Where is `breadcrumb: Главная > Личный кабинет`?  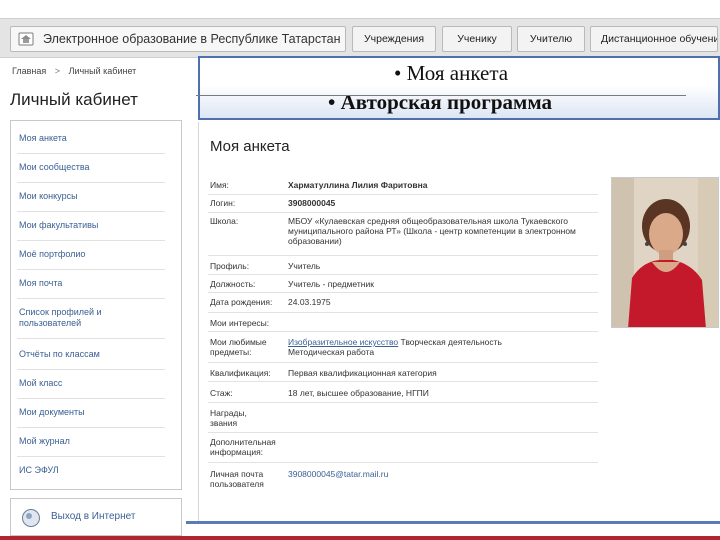
breadcrumb: Главная > Личный кабинет is located at coordinates (74, 71).